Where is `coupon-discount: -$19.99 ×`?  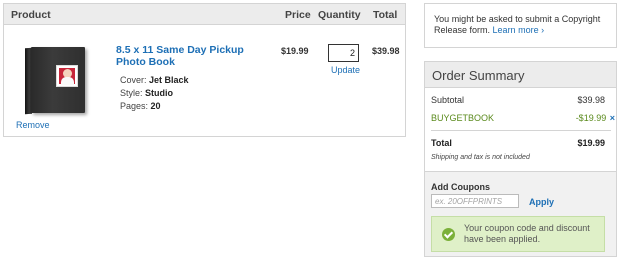
coupon-discount: -$19.99 × is located at coordinates (595, 118).